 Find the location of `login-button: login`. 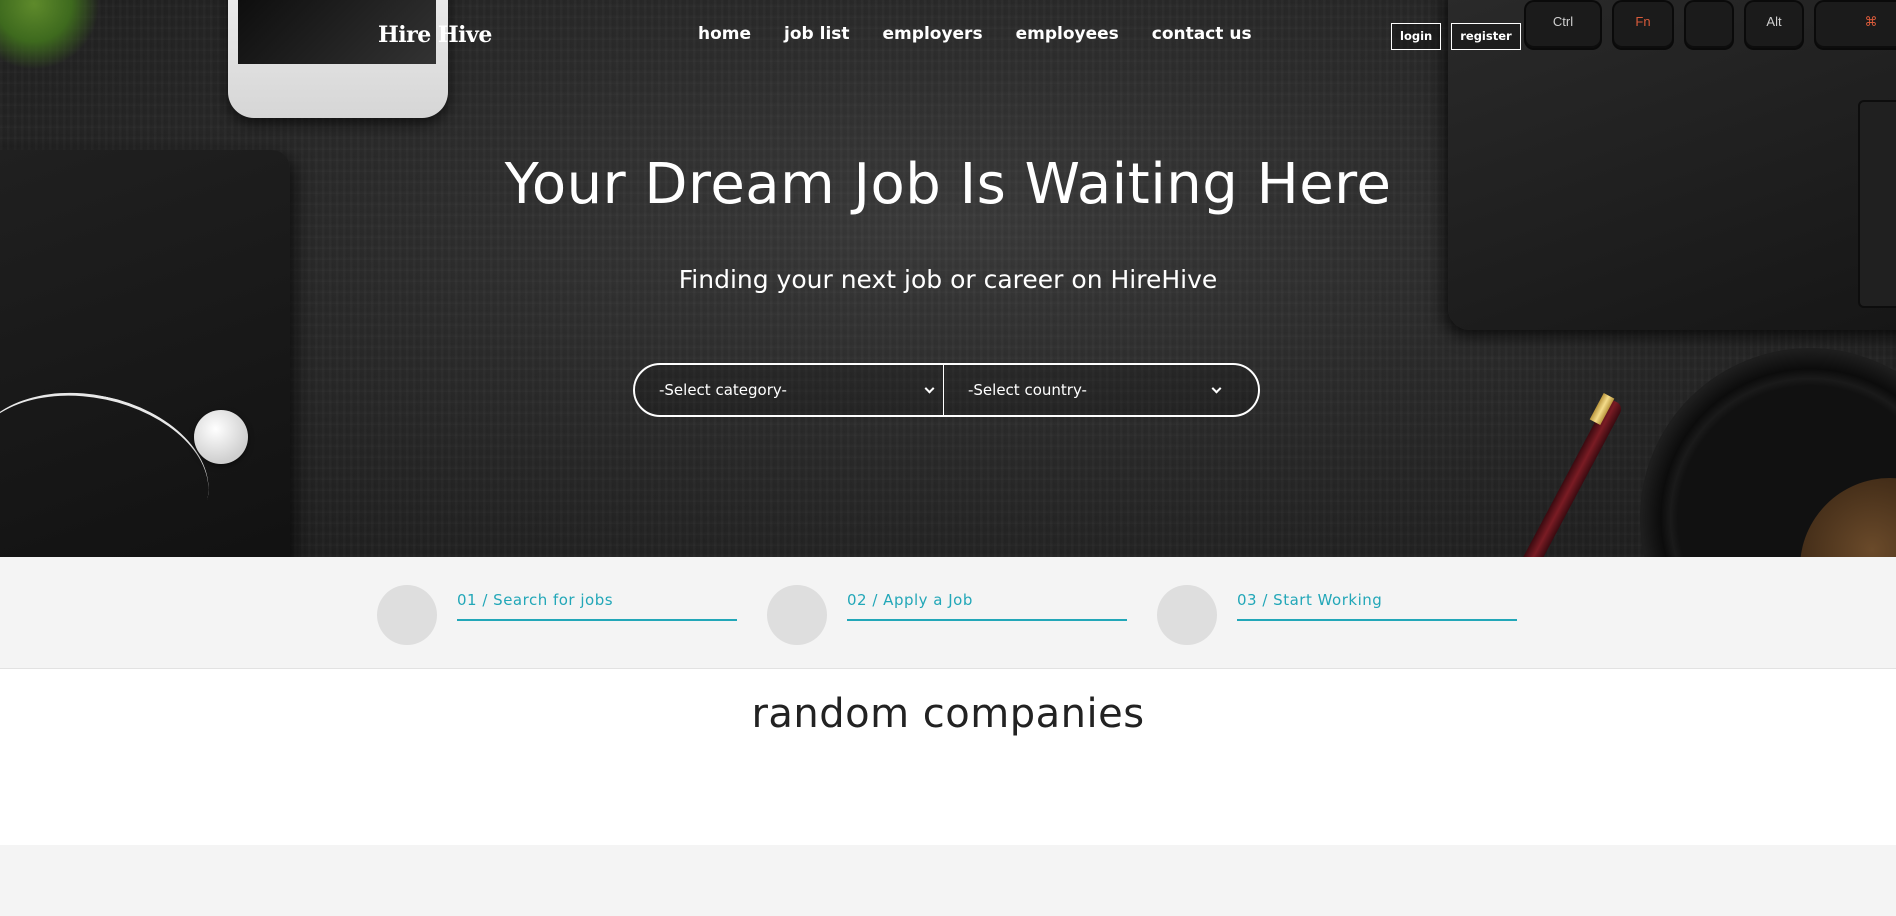

login-button: login is located at coordinates (1416, 36).